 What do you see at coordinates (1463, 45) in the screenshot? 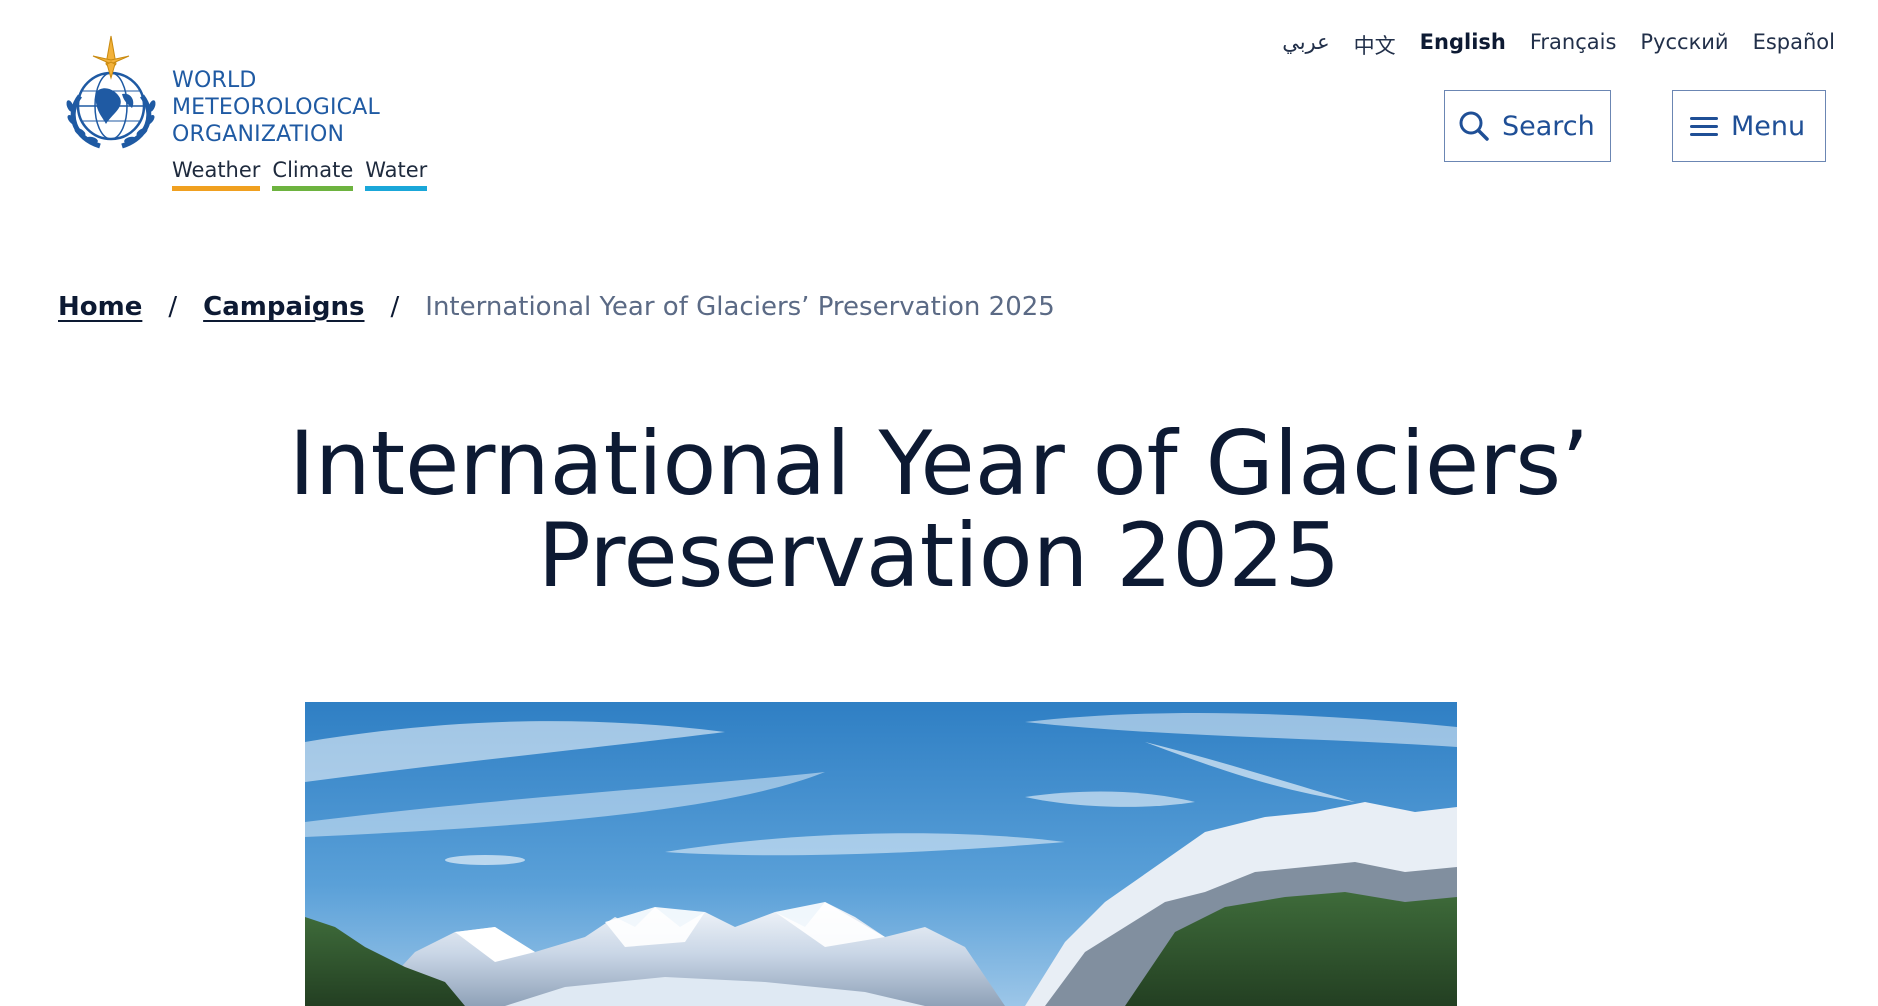
I see `lang-english: English` at bounding box center [1463, 45].